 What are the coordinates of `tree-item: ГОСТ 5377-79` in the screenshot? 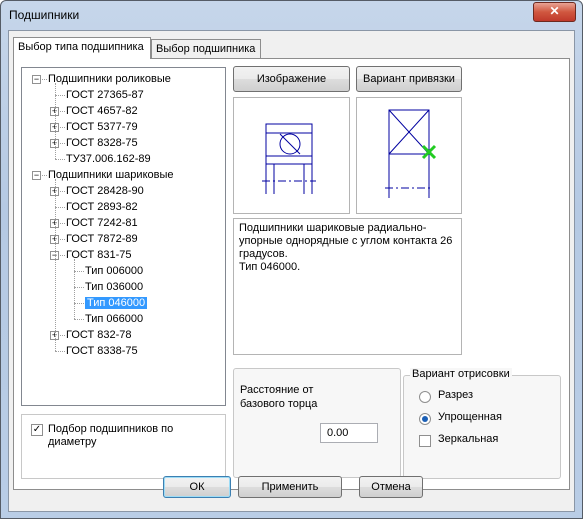 It's located at (102, 127).